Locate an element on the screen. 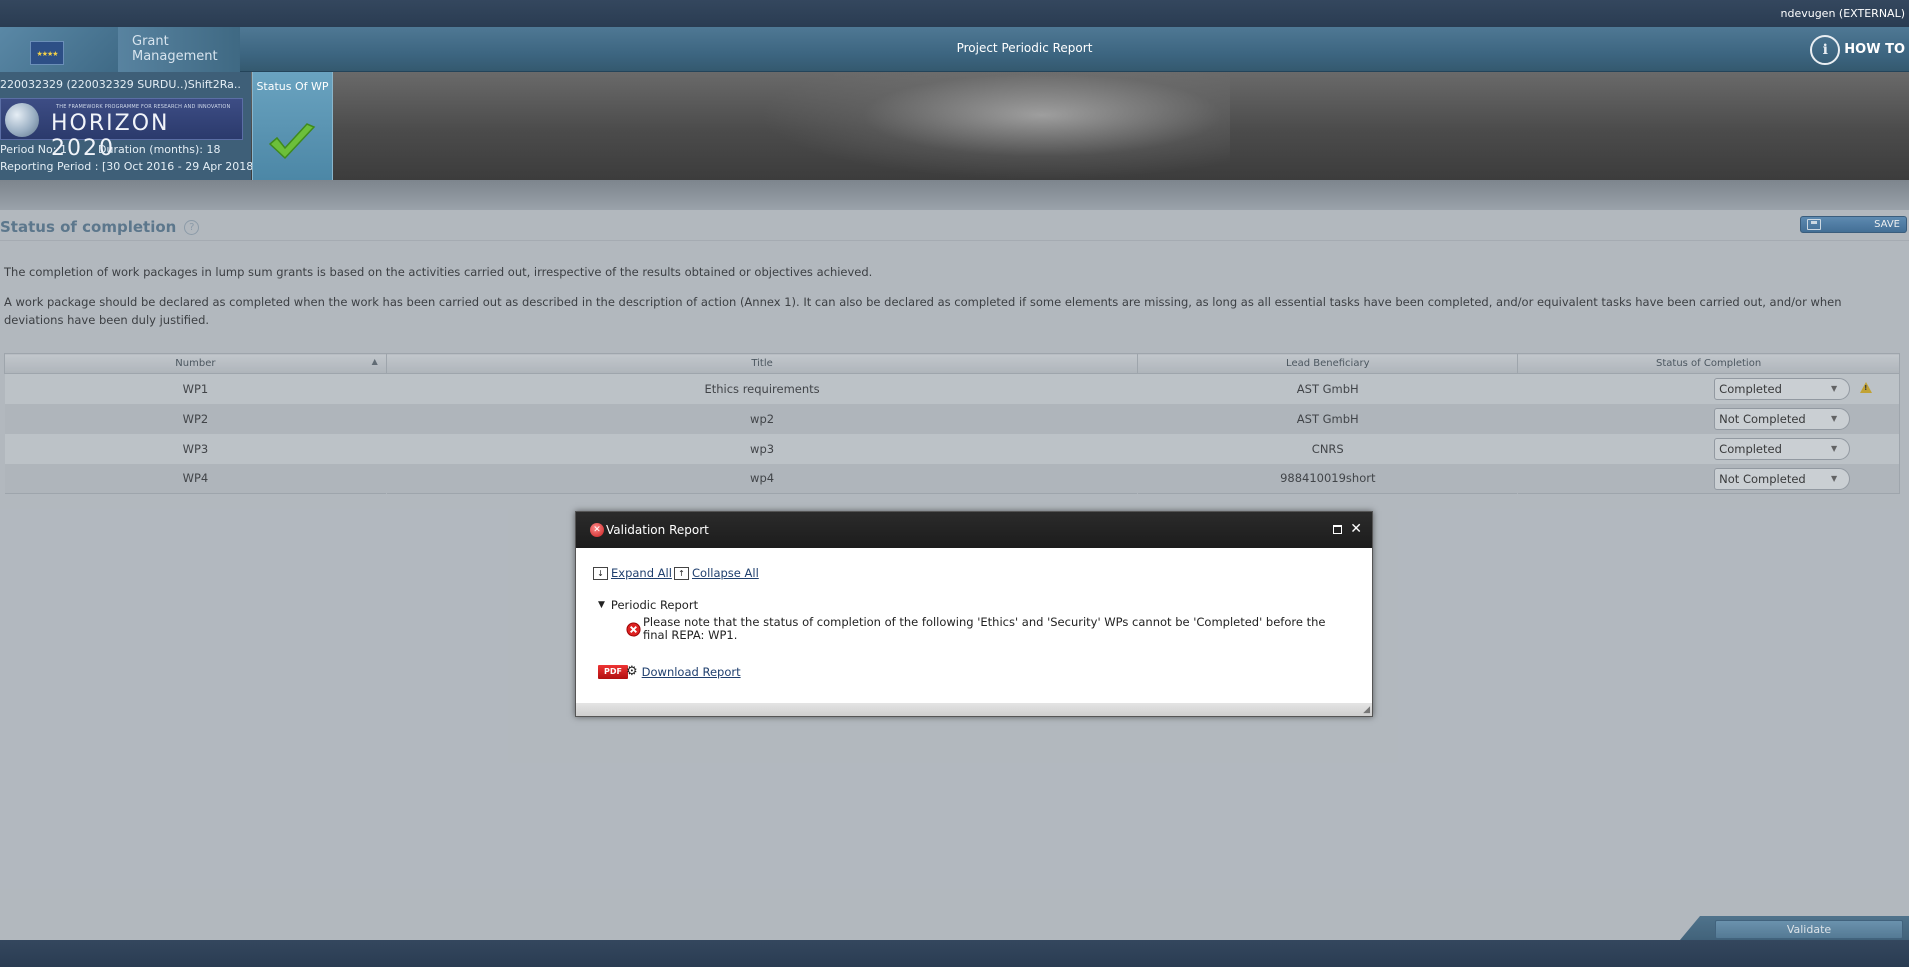 The width and height of the screenshot is (1909, 967). expand-all-icon: ↓ is located at coordinates (600, 573).